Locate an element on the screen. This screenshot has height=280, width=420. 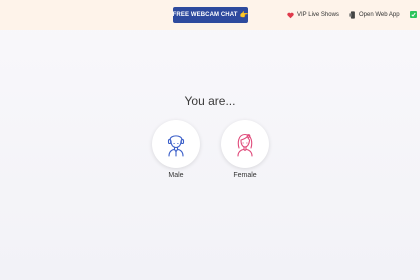
female-label: Female is located at coordinates (245, 175).